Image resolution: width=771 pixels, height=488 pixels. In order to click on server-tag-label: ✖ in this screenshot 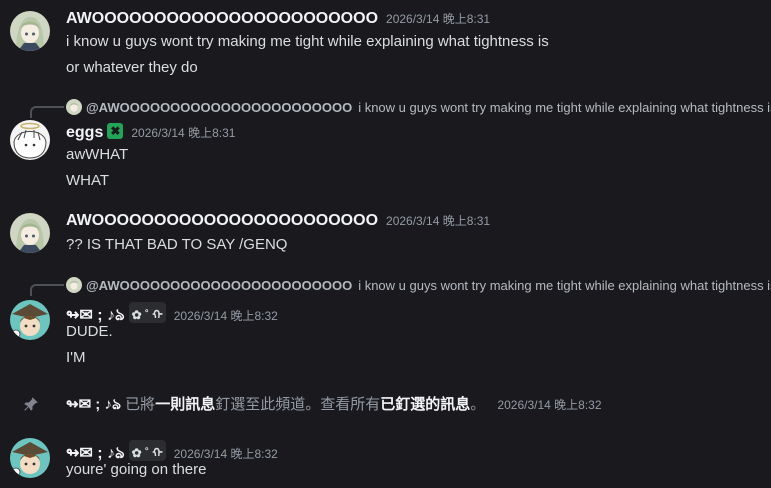, I will do `click(115, 131)`.